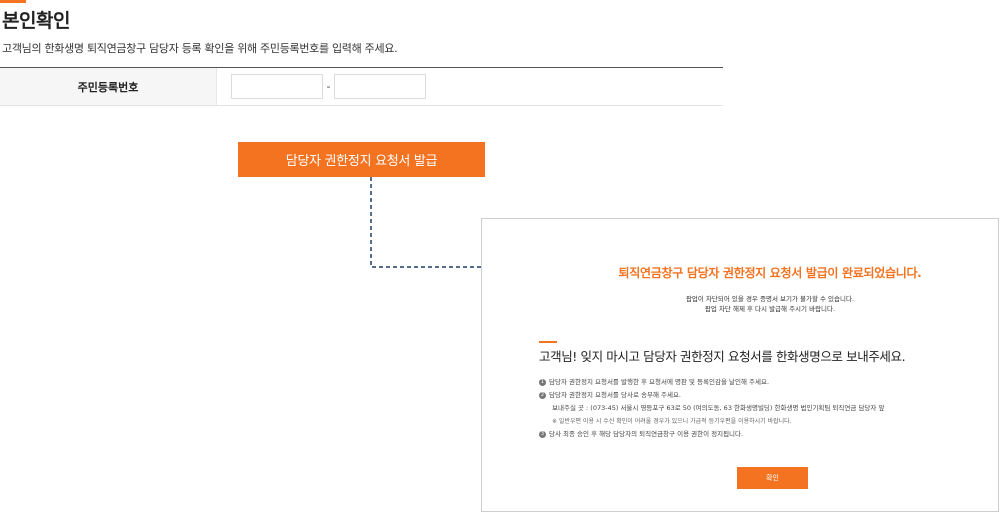 The width and height of the screenshot is (1000, 512). I want to click on page-title: 본인확인, so click(36, 21).